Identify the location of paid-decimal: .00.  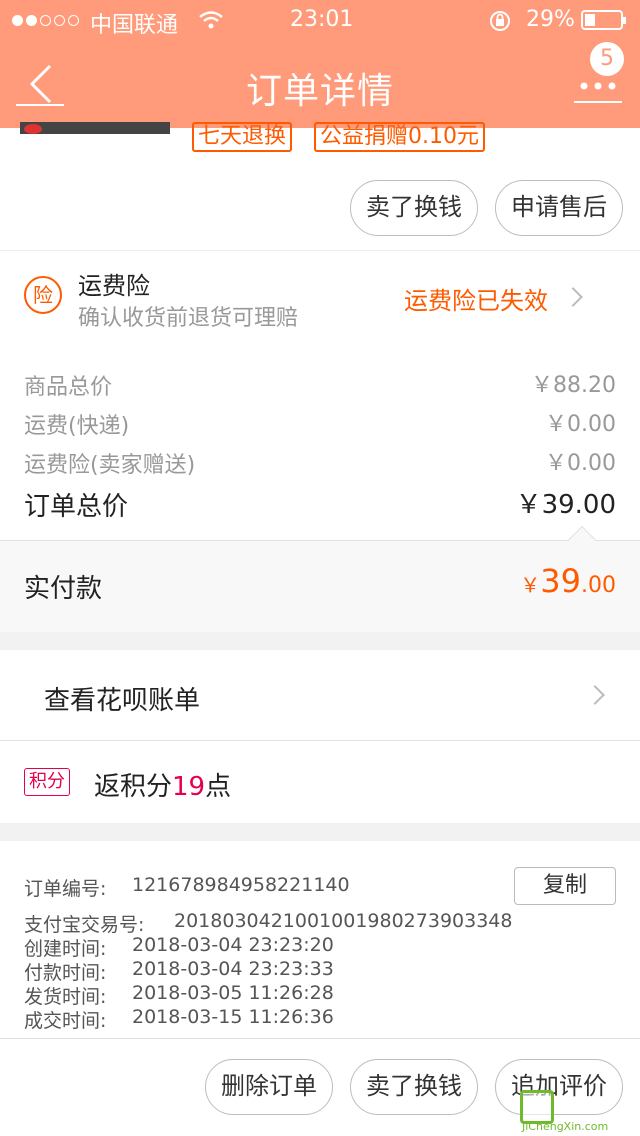
(598, 585).